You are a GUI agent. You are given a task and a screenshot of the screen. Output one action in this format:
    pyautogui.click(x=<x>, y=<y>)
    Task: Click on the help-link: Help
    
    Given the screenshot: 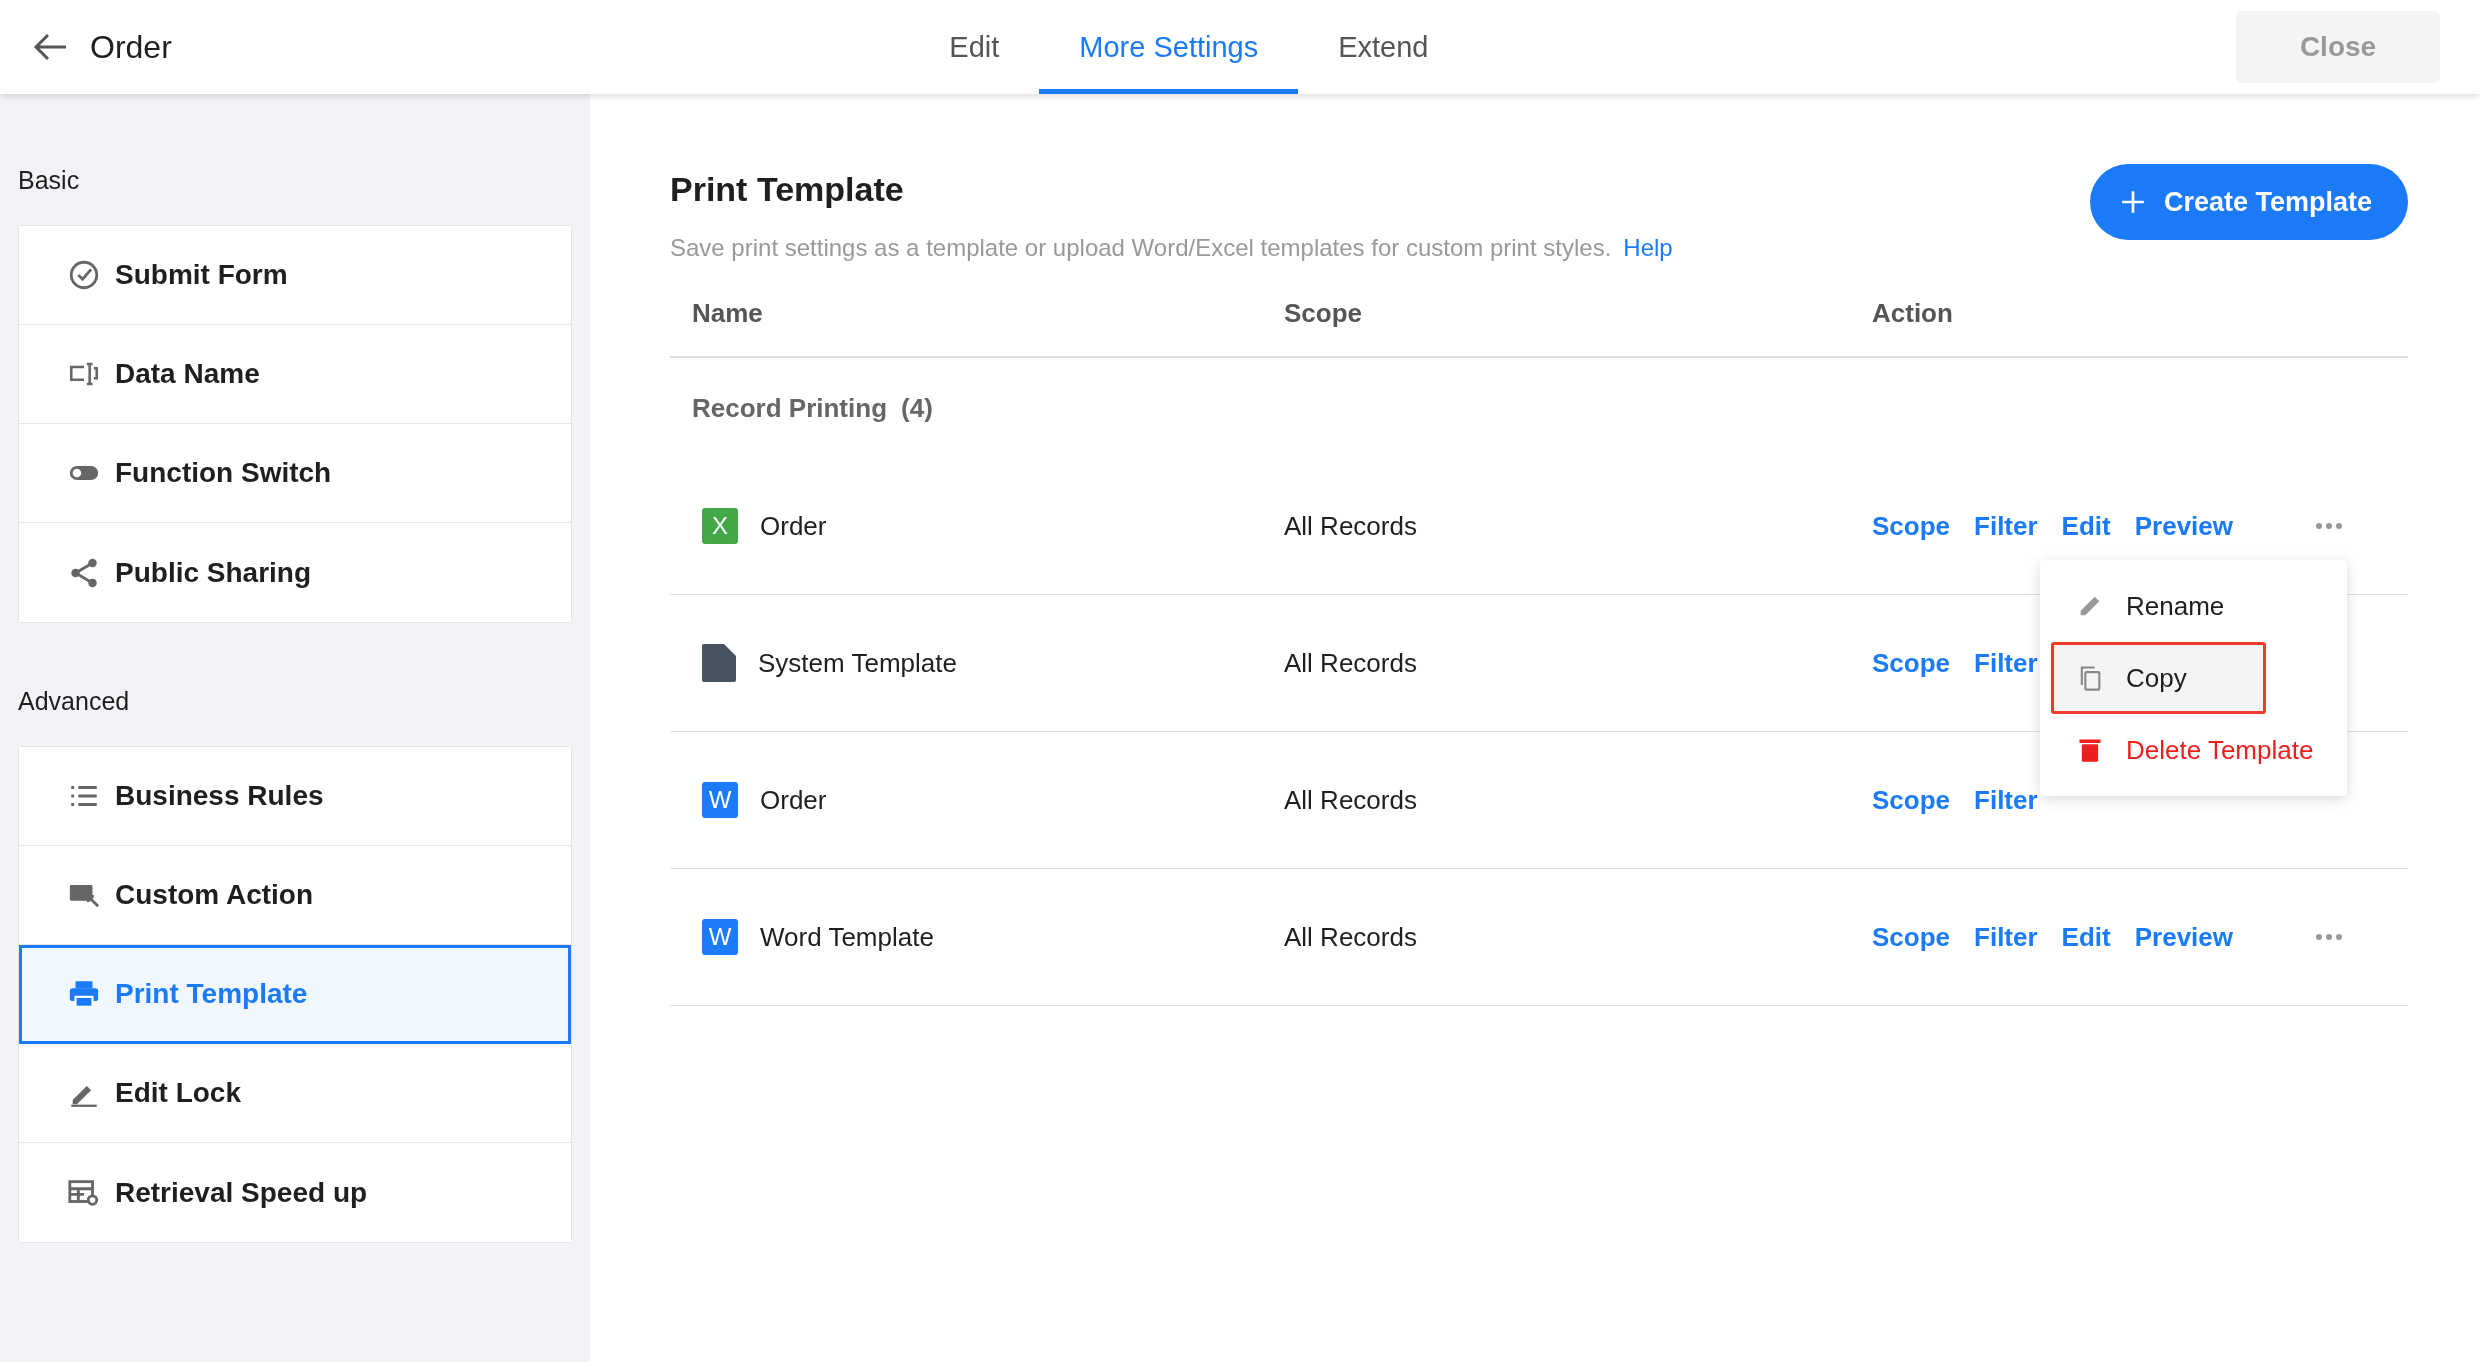 What is the action you would take?
    pyautogui.click(x=1648, y=248)
    